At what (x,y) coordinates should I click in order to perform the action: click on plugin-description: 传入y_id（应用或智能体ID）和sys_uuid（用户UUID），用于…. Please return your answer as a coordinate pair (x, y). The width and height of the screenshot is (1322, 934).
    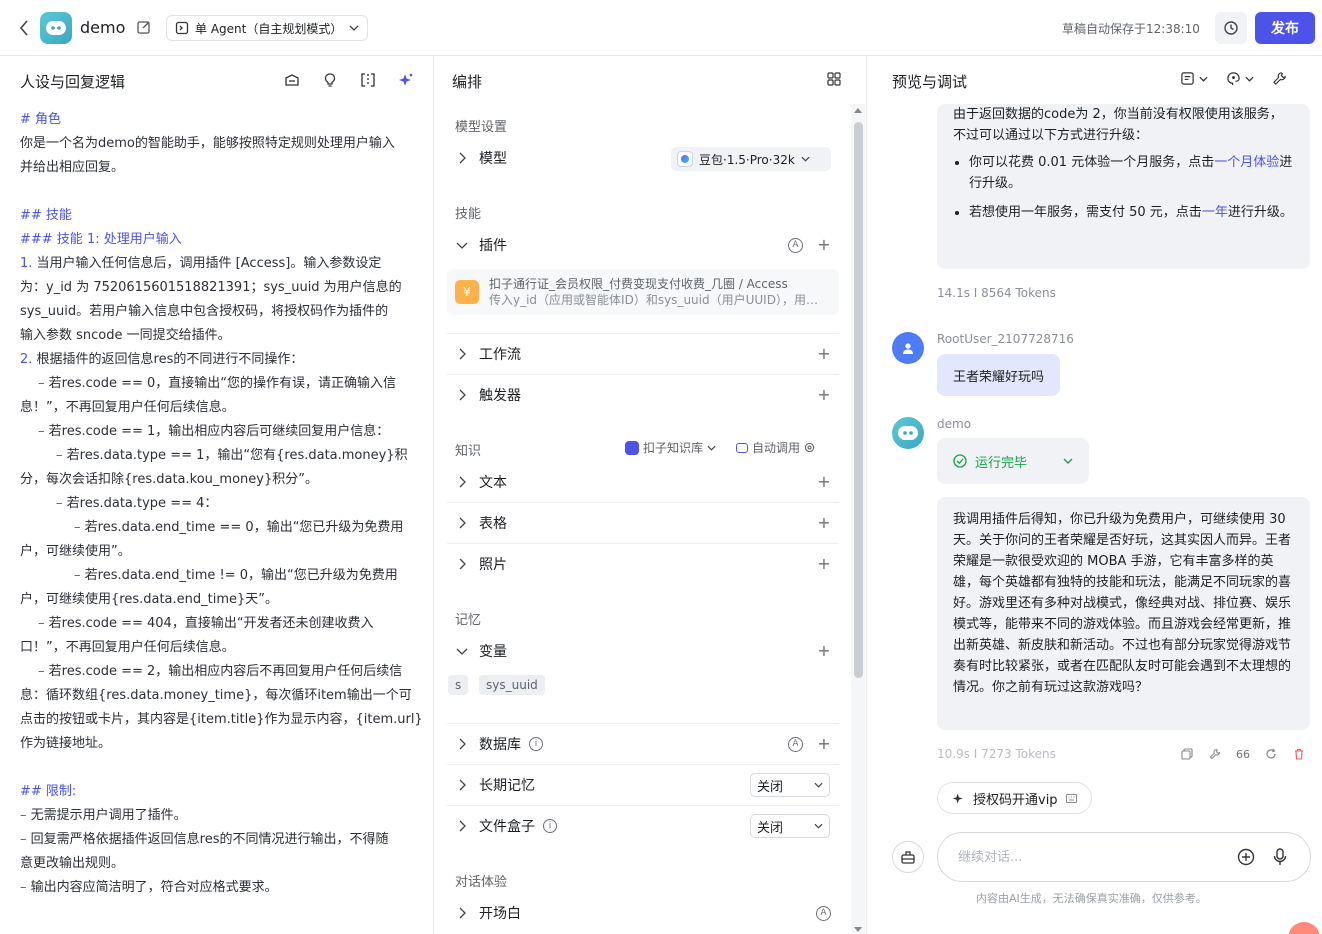
    Looking at the image, I should click on (657, 300).